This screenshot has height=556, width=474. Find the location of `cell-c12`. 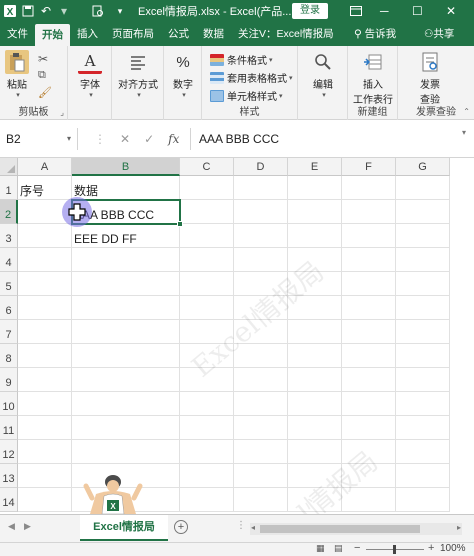

cell-c12 is located at coordinates (207, 452).